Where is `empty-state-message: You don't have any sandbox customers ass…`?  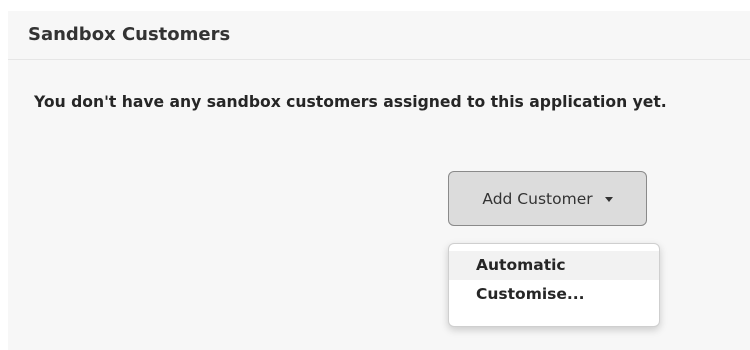
empty-state-message: You don't have any sandbox customers ass… is located at coordinates (350, 102).